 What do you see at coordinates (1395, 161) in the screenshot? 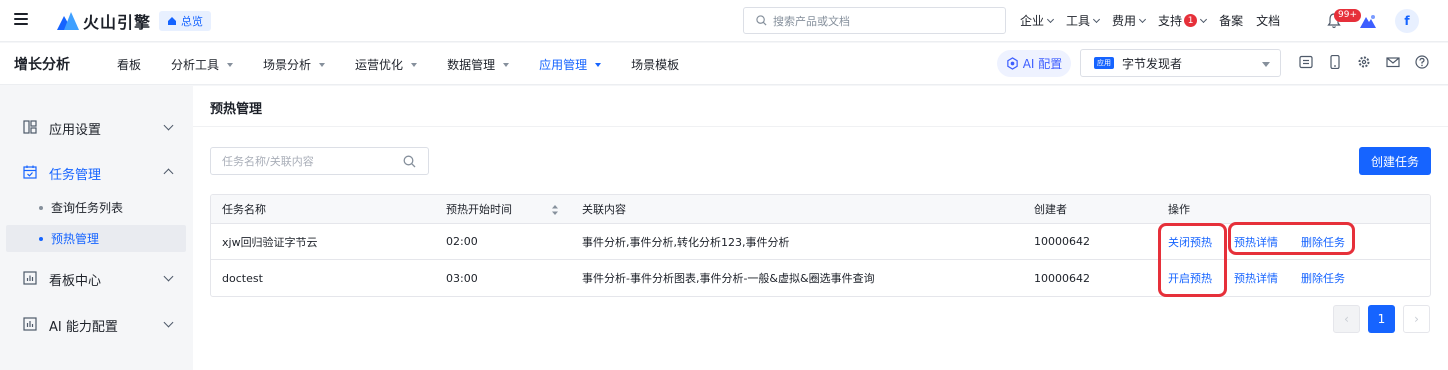
I see `create-task-button: 创建任务` at bounding box center [1395, 161].